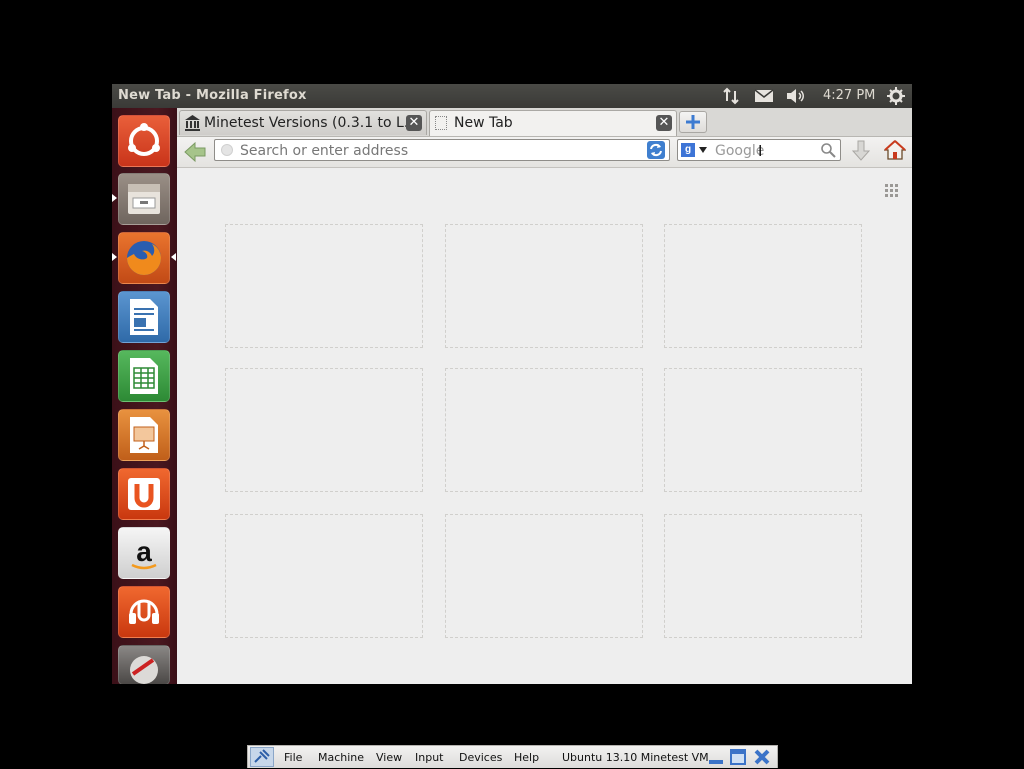 The width and height of the screenshot is (1024, 769). I want to click on clock: 4:27 PM, so click(849, 95).